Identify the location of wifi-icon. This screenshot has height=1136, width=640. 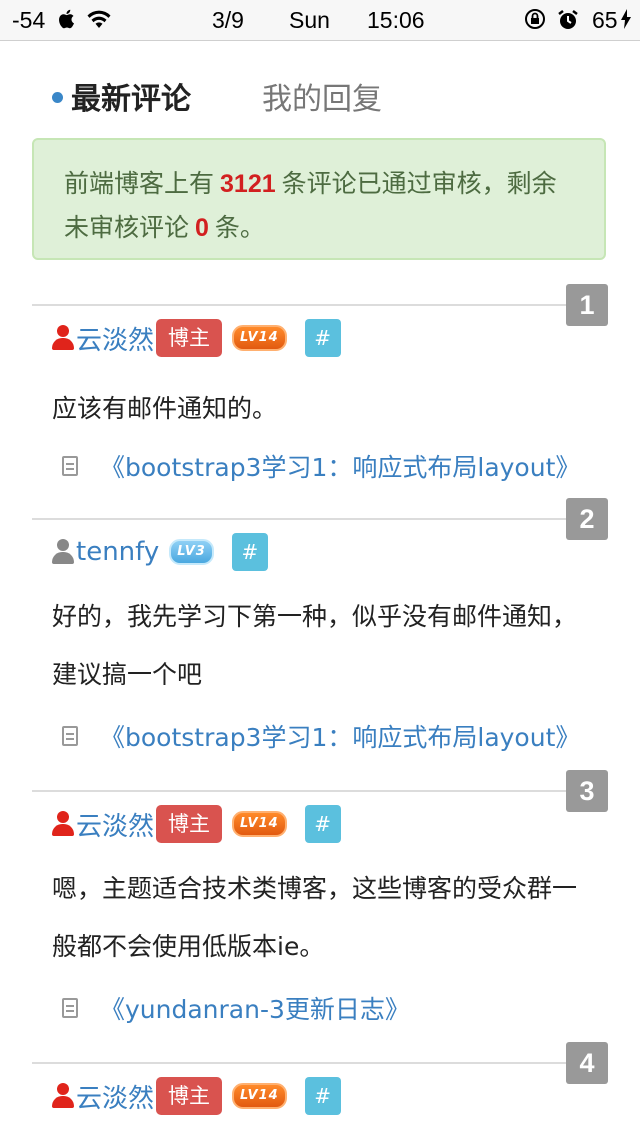
(99, 19).